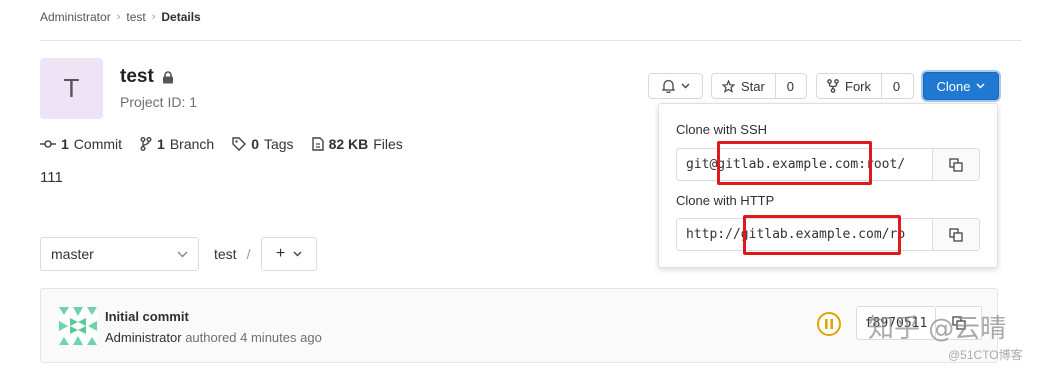 Image resolution: width=1062 pixels, height=373 pixels. I want to click on watermark: 知乎 @云晴, so click(937, 329).